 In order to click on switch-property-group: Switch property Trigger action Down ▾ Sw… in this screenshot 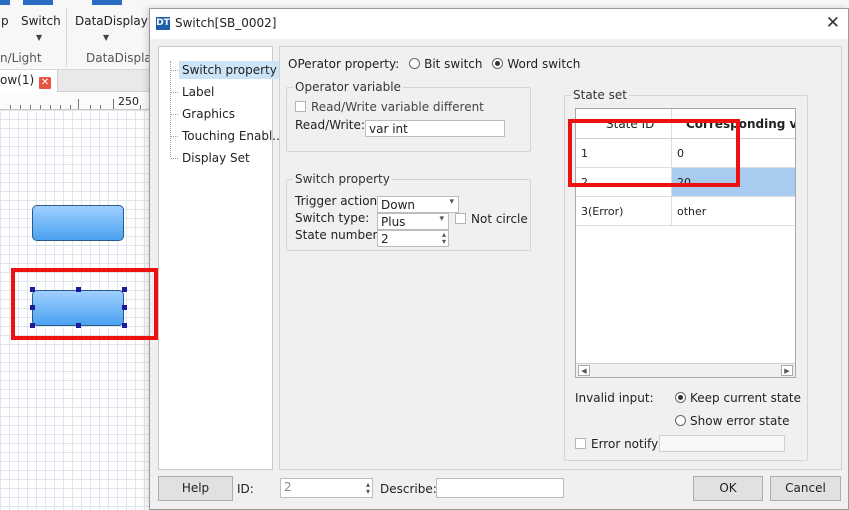, I will do `click(408, 211)`.